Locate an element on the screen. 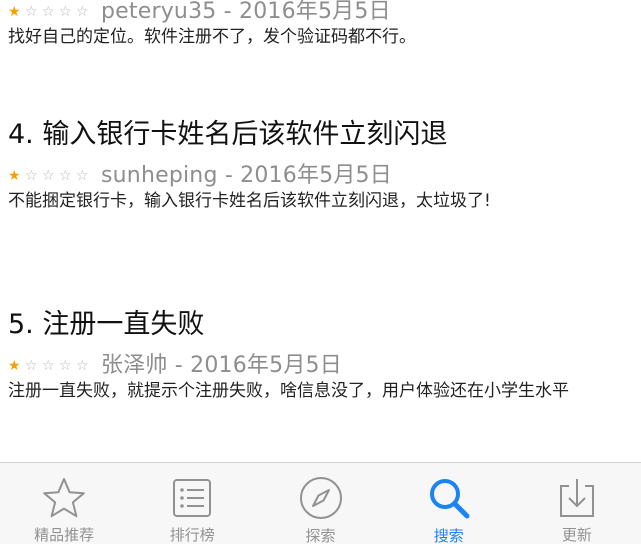  review-meta: ★ ☆ ☆ ☆ ☆ peteryu35 - 2016年5月5日 is located at coordinates (320, 12).